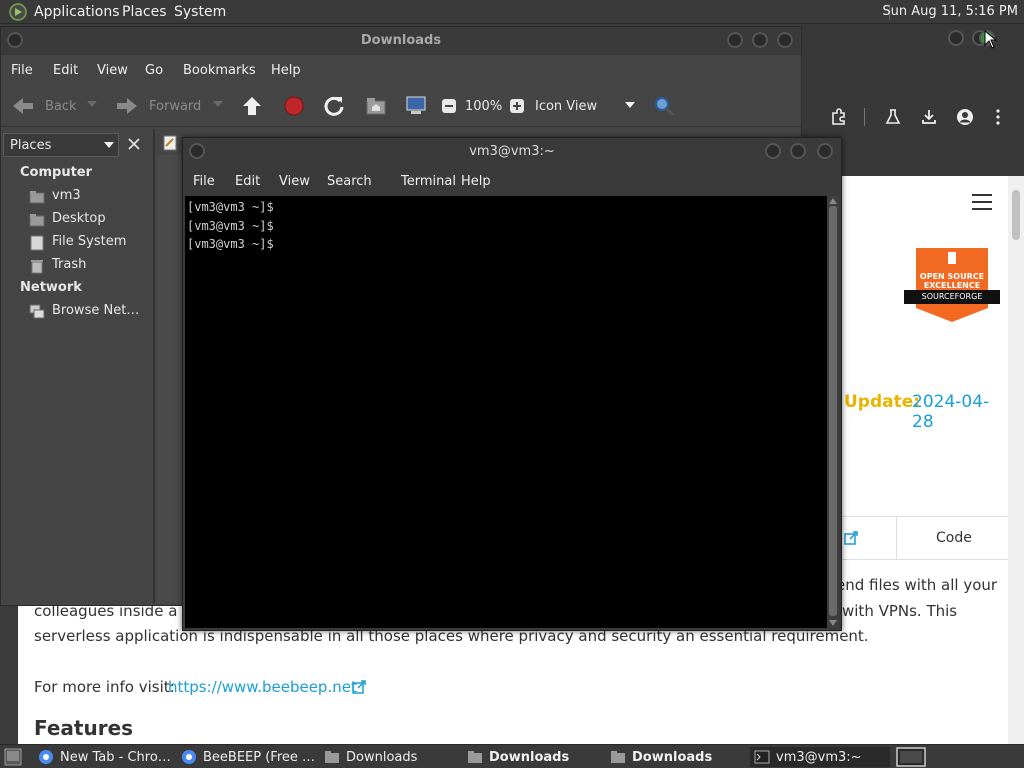  What do you see at coordinates (929, 117) in the screenshot?
I see `download-icon` at bounding box center [929, 117].